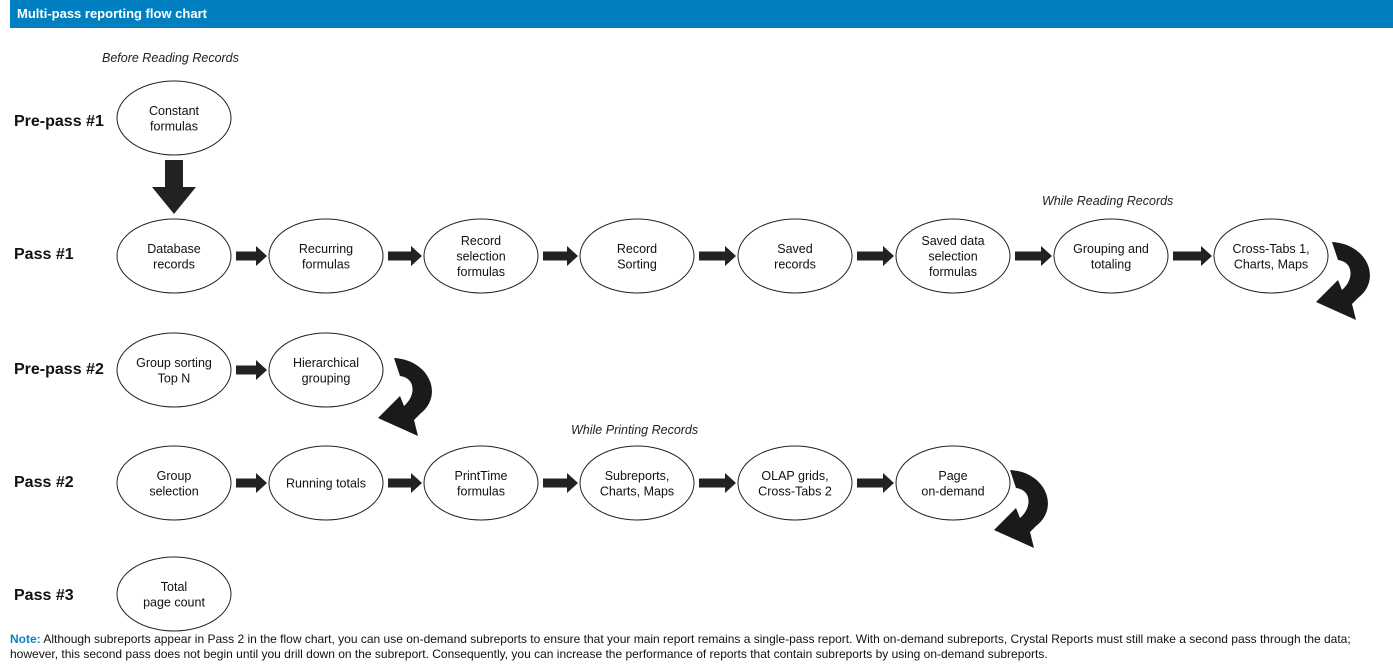  What do you see at coordinates (637, 476) in the screenshot?
I see `node-text: Subreports,` at bounding box center [637, 476].